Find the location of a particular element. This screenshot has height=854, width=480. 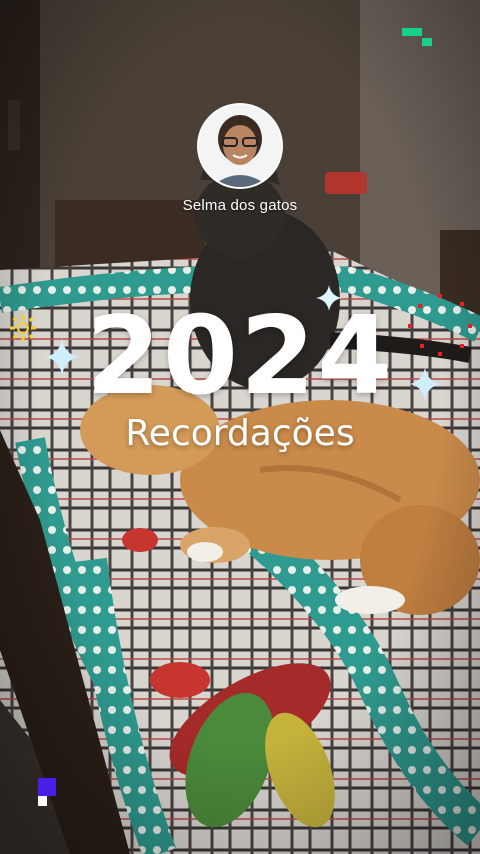

username-label: Selma dos gatos is located at coordinates (240, 205).